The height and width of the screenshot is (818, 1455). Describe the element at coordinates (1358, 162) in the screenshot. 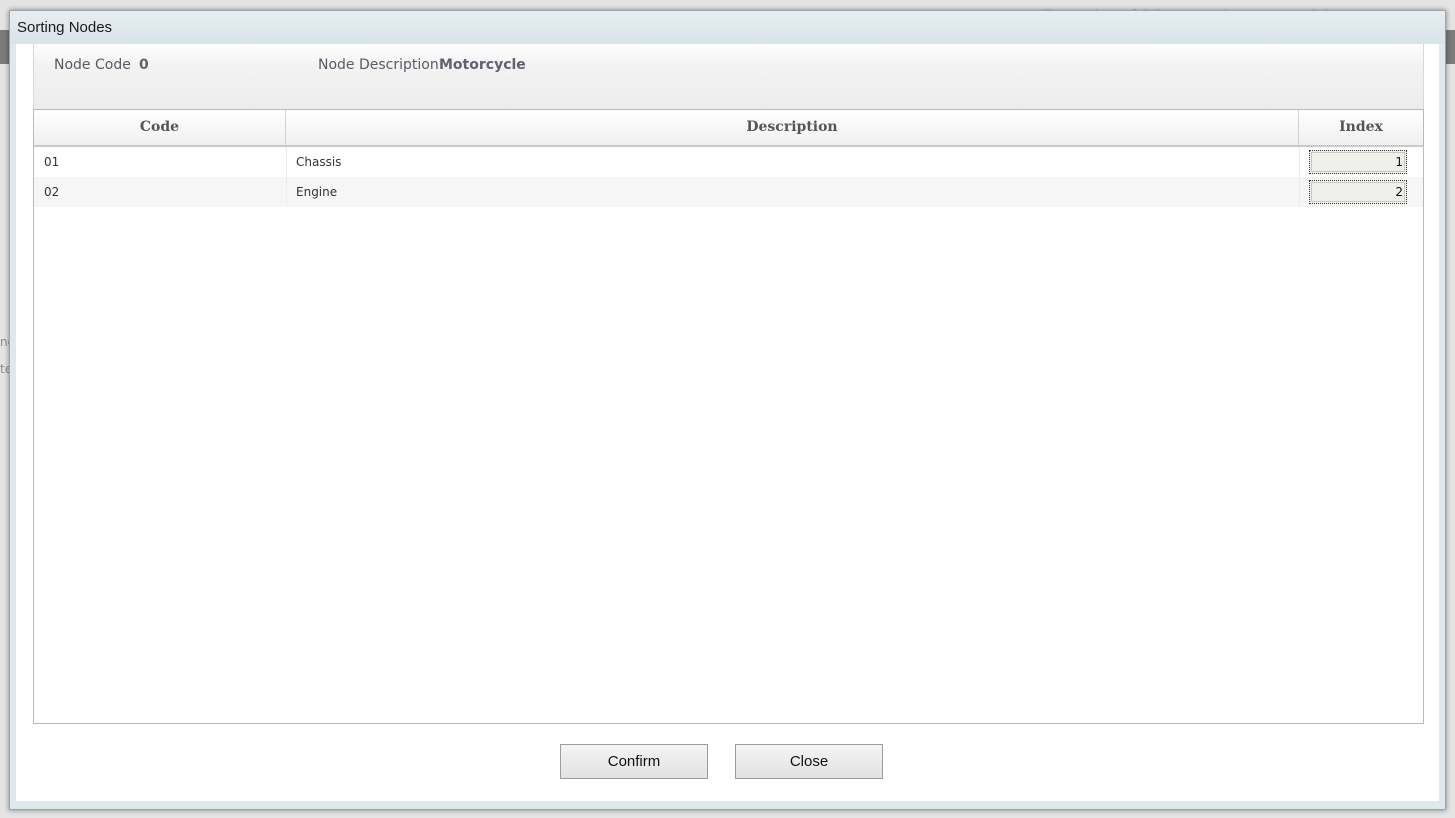

I see `index-input: 1` at that location.